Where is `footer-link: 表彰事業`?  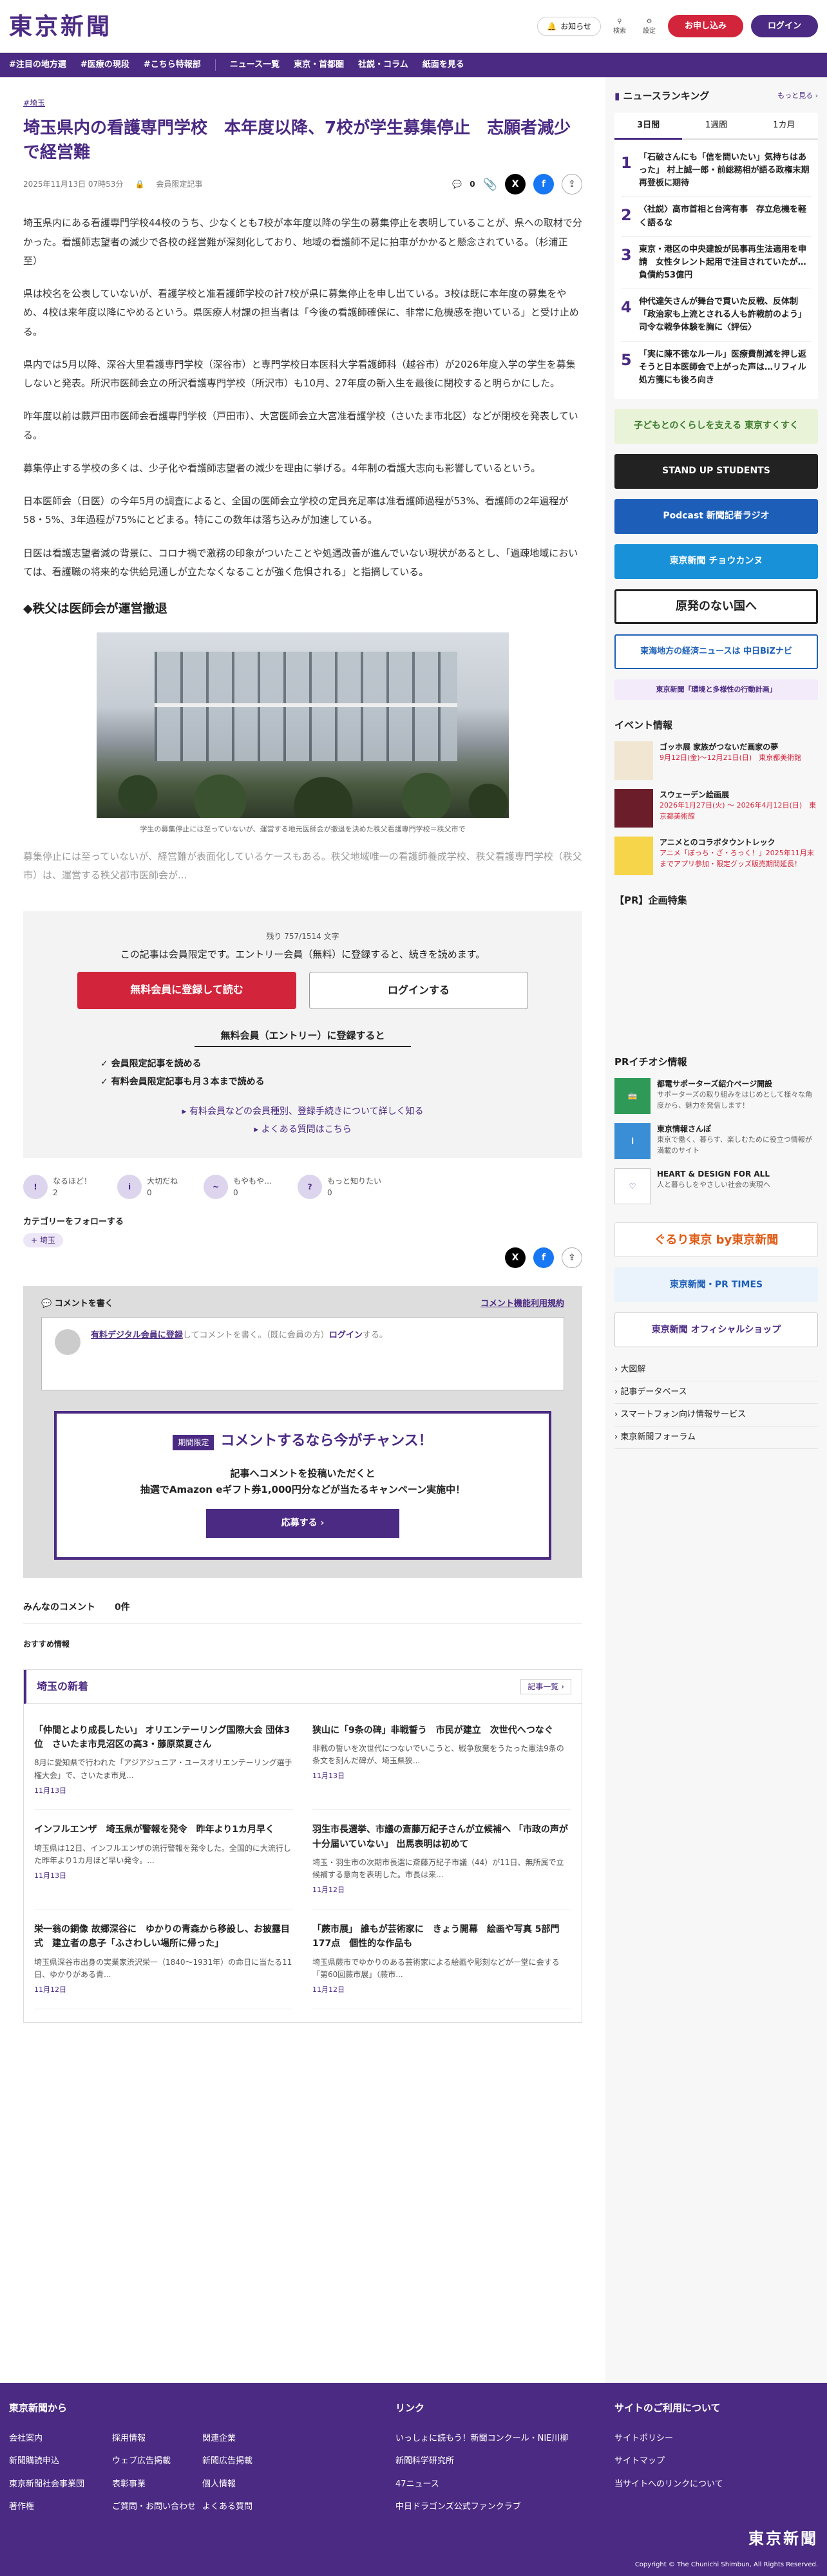 footer-link: 表彰事業 is located at coordinates (157, 2485).